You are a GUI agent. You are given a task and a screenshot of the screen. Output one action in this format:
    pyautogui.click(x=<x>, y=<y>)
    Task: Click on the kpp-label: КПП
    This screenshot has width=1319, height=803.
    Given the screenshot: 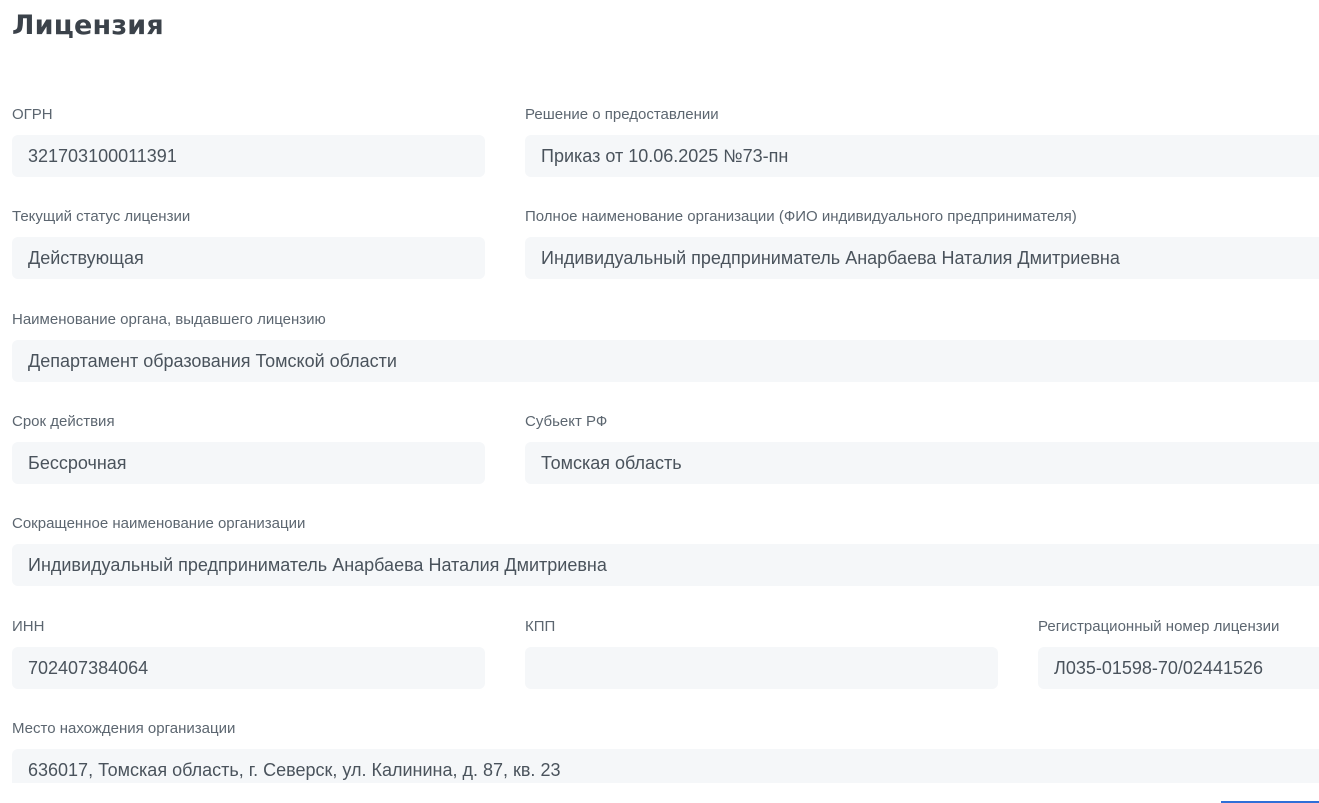 What is the action you would take?
    pyautogui.click(x=540, y=626)
    